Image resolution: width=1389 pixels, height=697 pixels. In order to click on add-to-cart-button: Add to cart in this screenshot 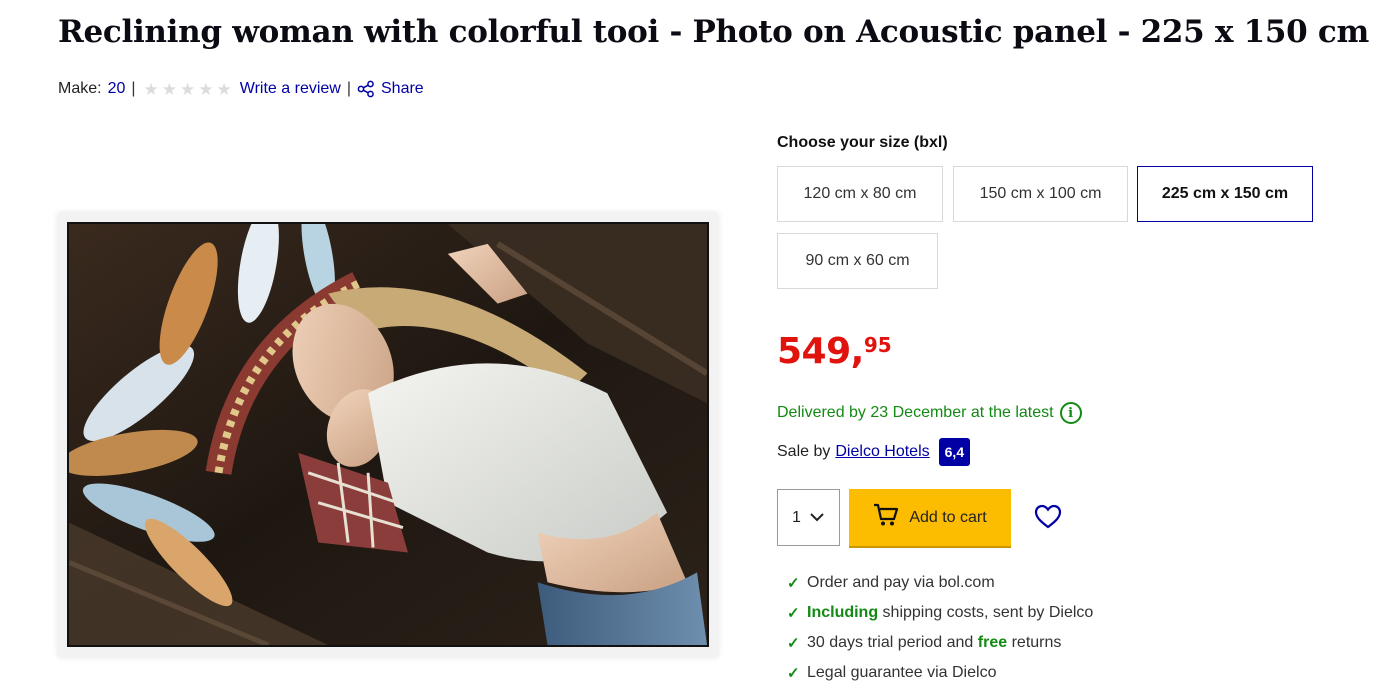, I will do `click(930, 517)`.